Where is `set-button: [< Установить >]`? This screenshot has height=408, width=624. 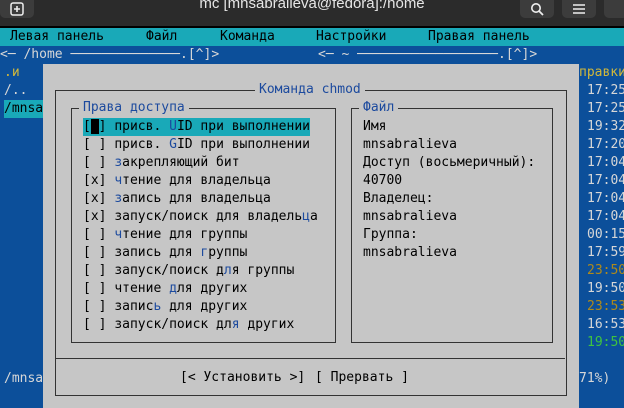
set-button: [< Установить >] is located at coordinates (242, 378).